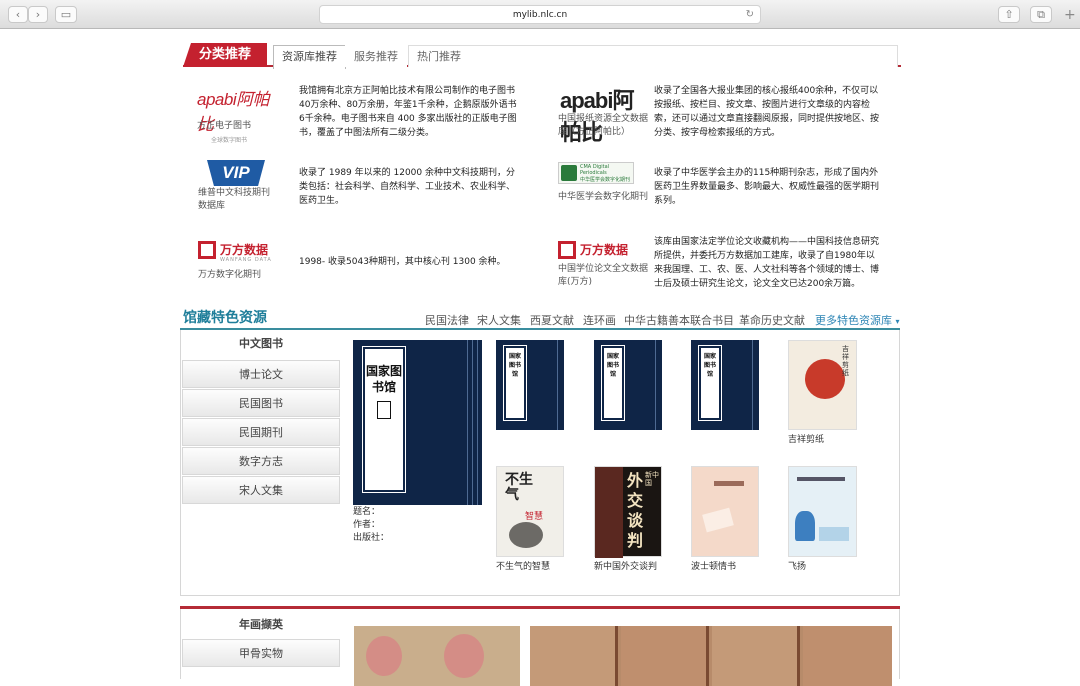  Describe the element at coordinates (237, 126) in the screenshot. I see `resource-name: 方正电子图书` at that location.